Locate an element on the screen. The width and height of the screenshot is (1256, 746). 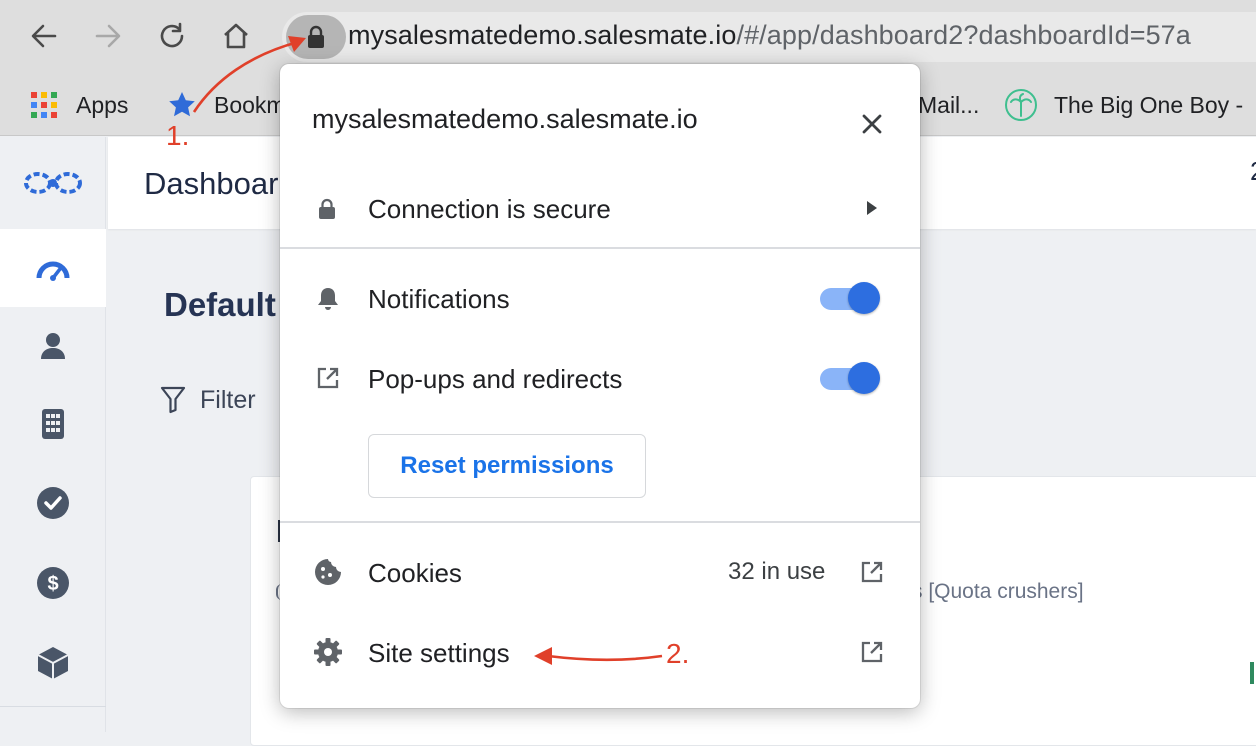
popups-toggle is located at coordinates (850, 378).